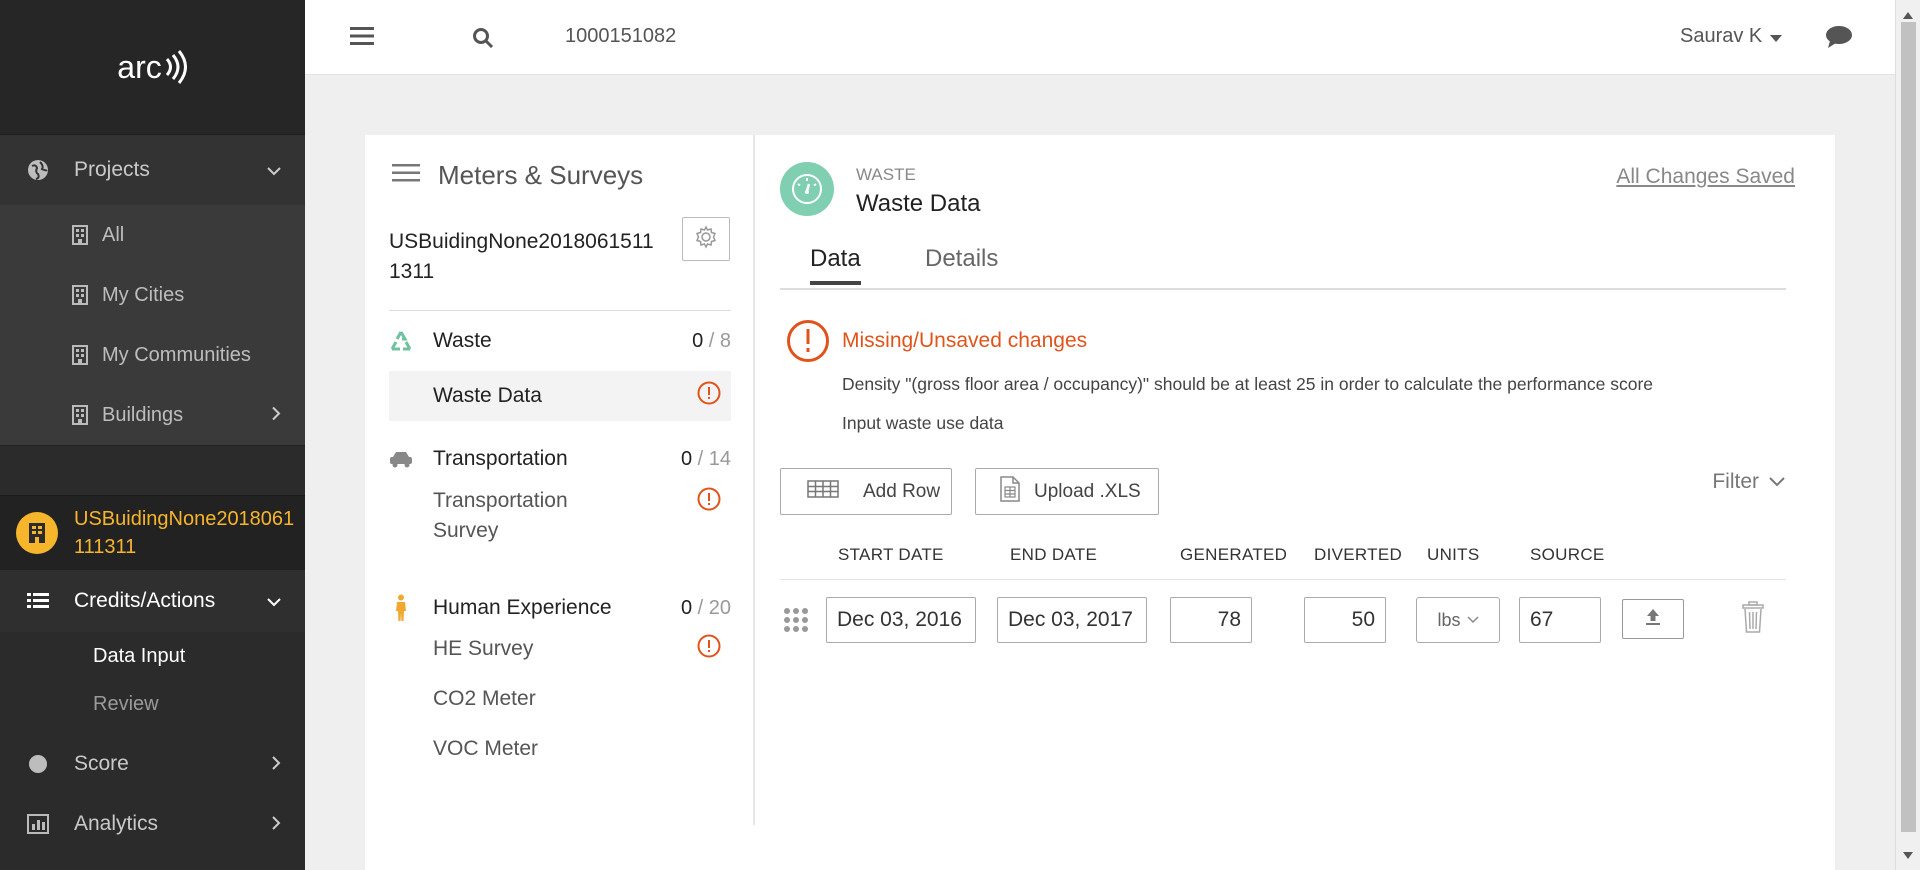 This screenshot has width=1920, height=870. I want to click on sidebar-item-label: Projects, so click(112, 169).